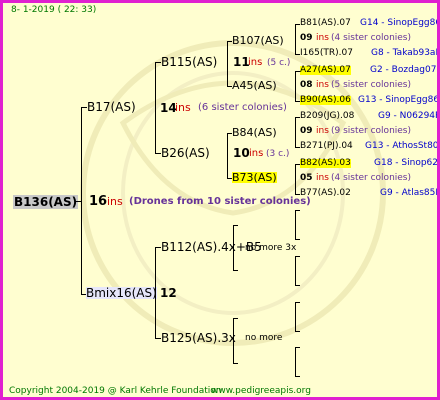  Describe the element at coordinates (261, 391) in the screenshot. I see `footer-website: www.pedigreeapis.org` at that location.